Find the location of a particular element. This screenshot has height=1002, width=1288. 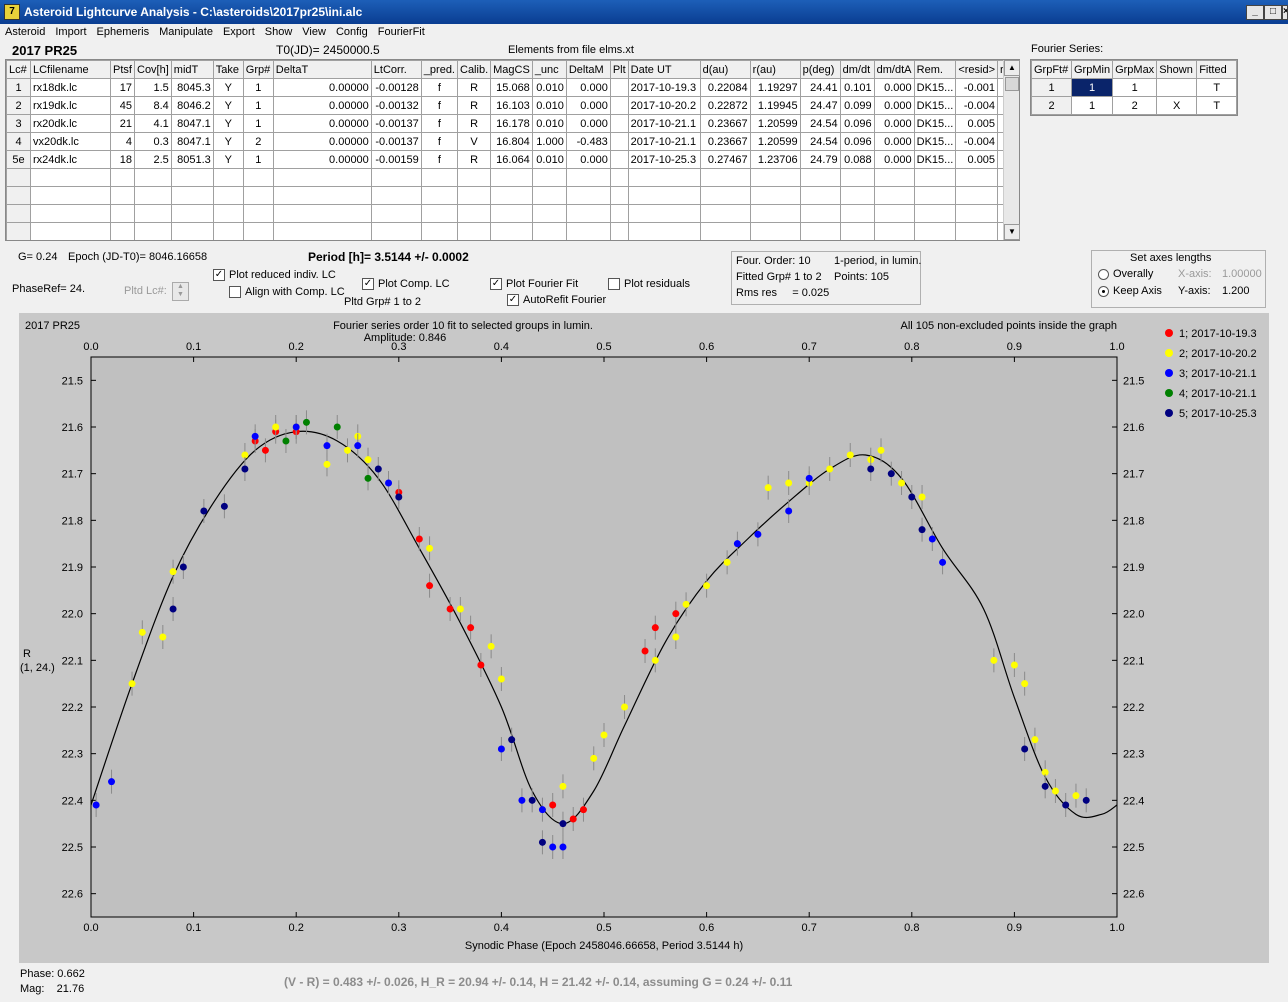

lc-table-cell: 15.068 is located at coordinates (511, 87).